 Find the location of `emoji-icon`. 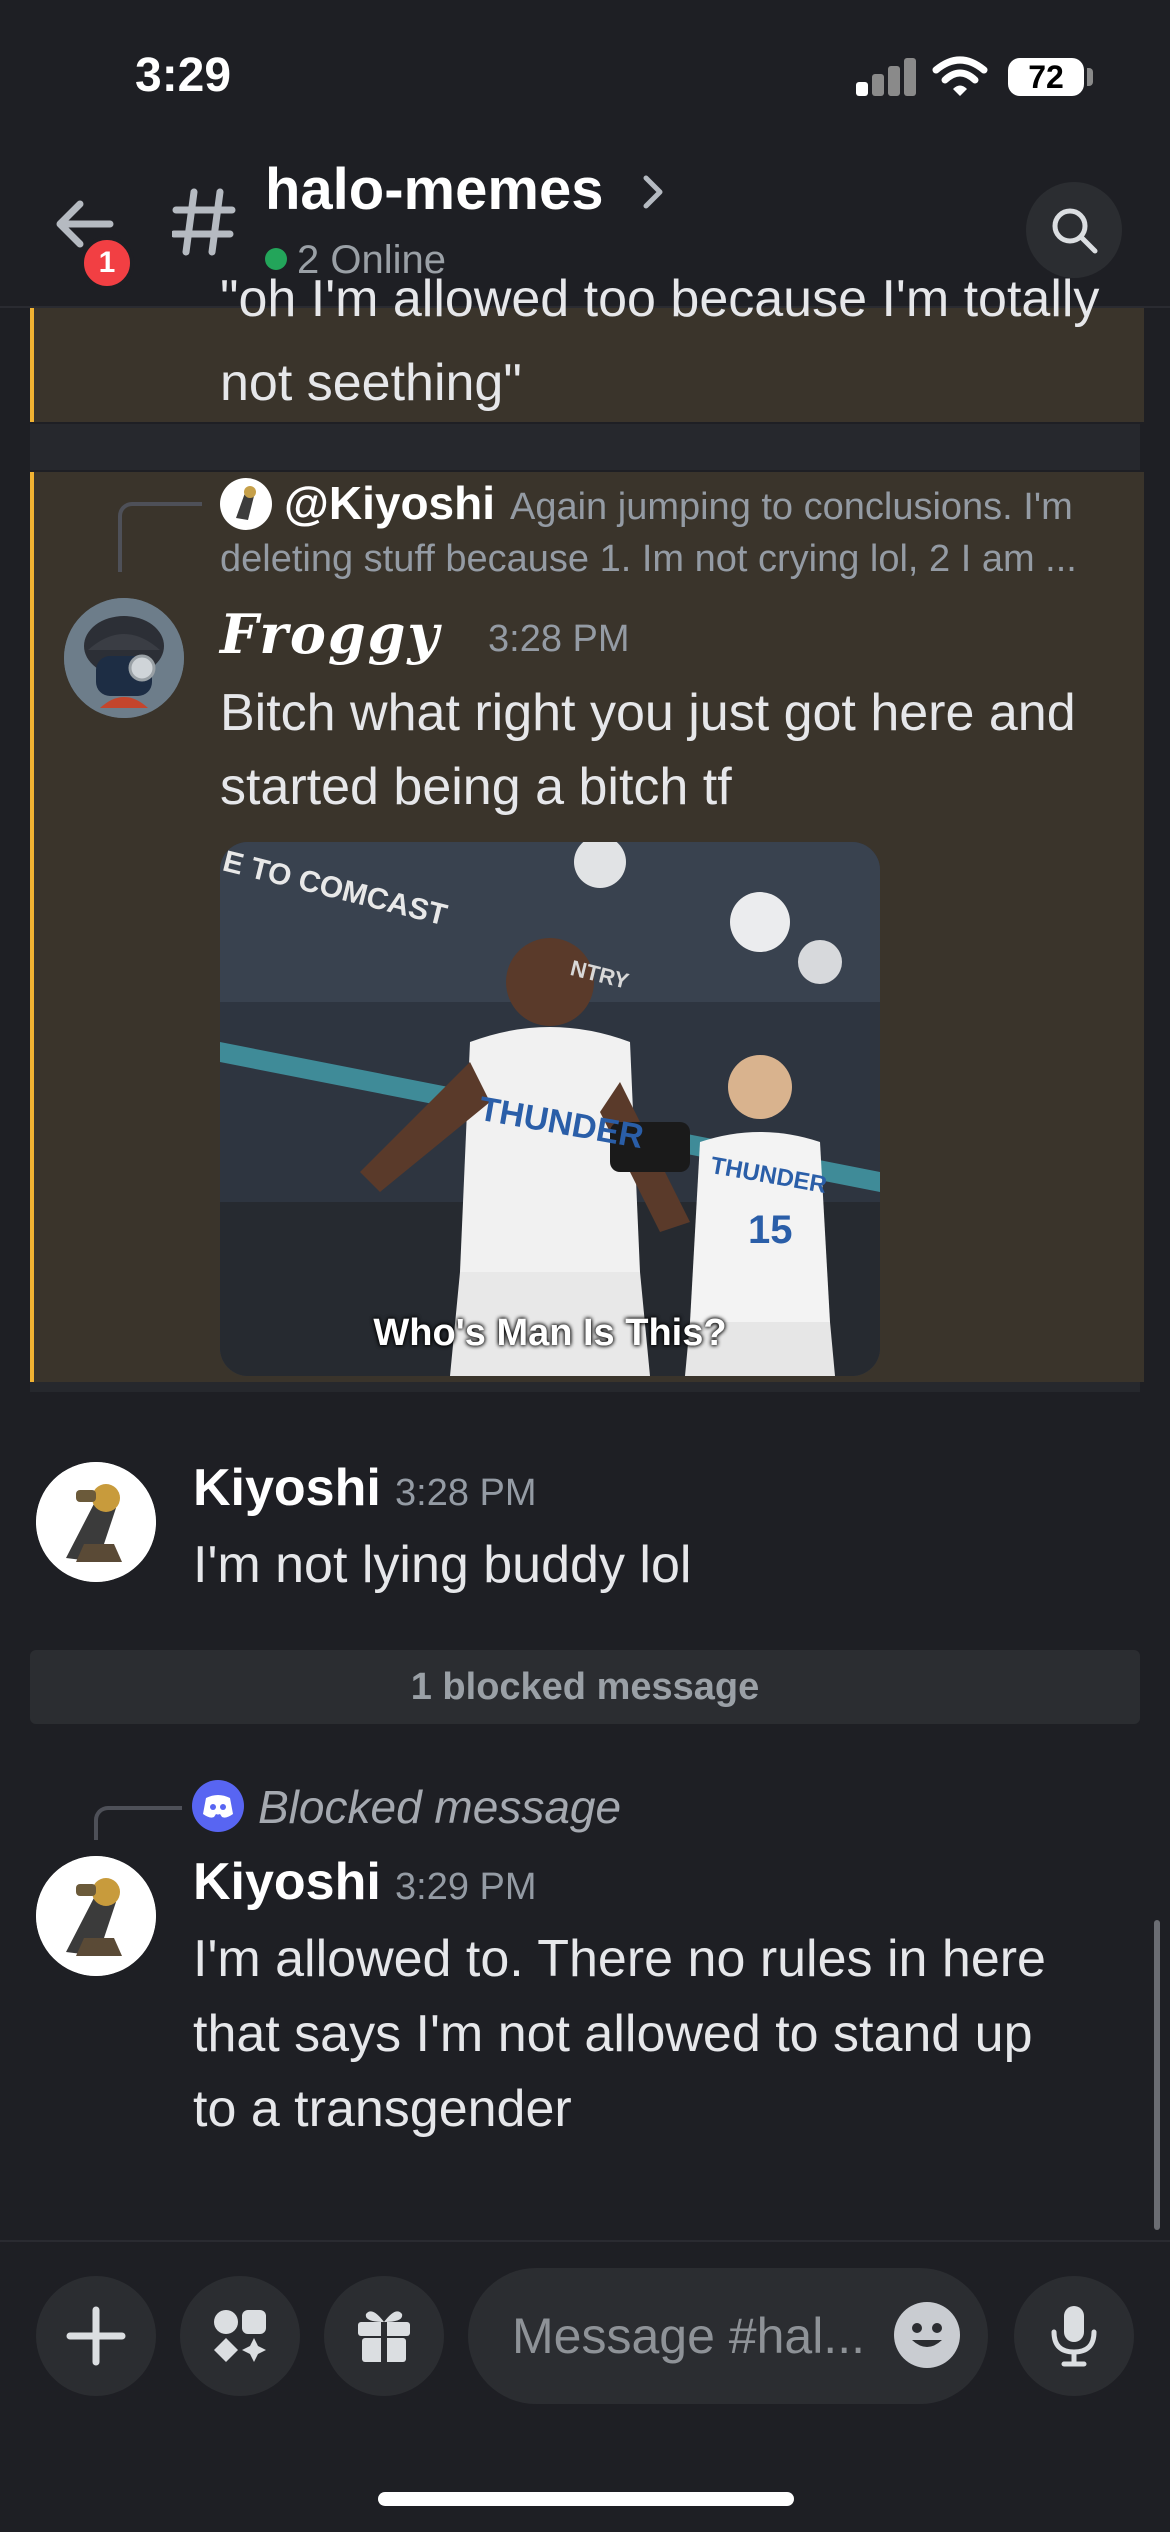

emoji-icon is located at coordinates (927, 2335).